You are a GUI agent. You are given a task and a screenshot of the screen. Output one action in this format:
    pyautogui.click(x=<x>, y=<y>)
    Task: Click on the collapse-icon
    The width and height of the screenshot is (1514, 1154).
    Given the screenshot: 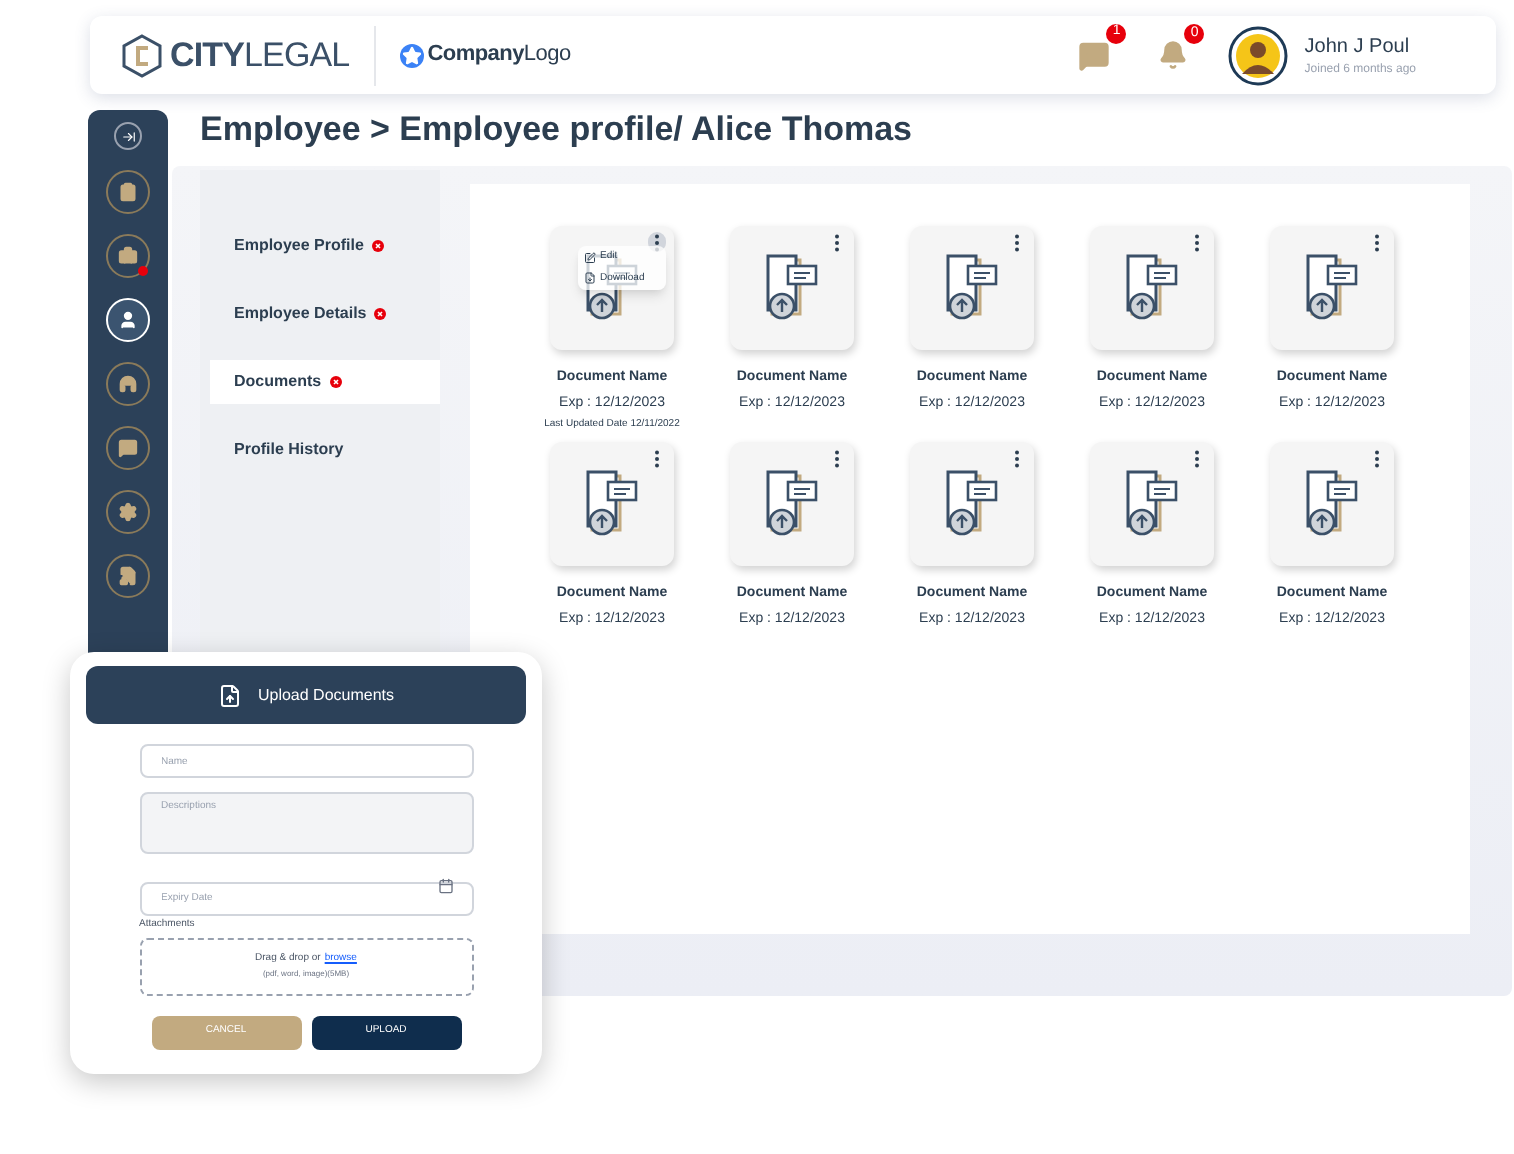 What is the action you would take?
    pyautogui.click(x=128, y=136)
    